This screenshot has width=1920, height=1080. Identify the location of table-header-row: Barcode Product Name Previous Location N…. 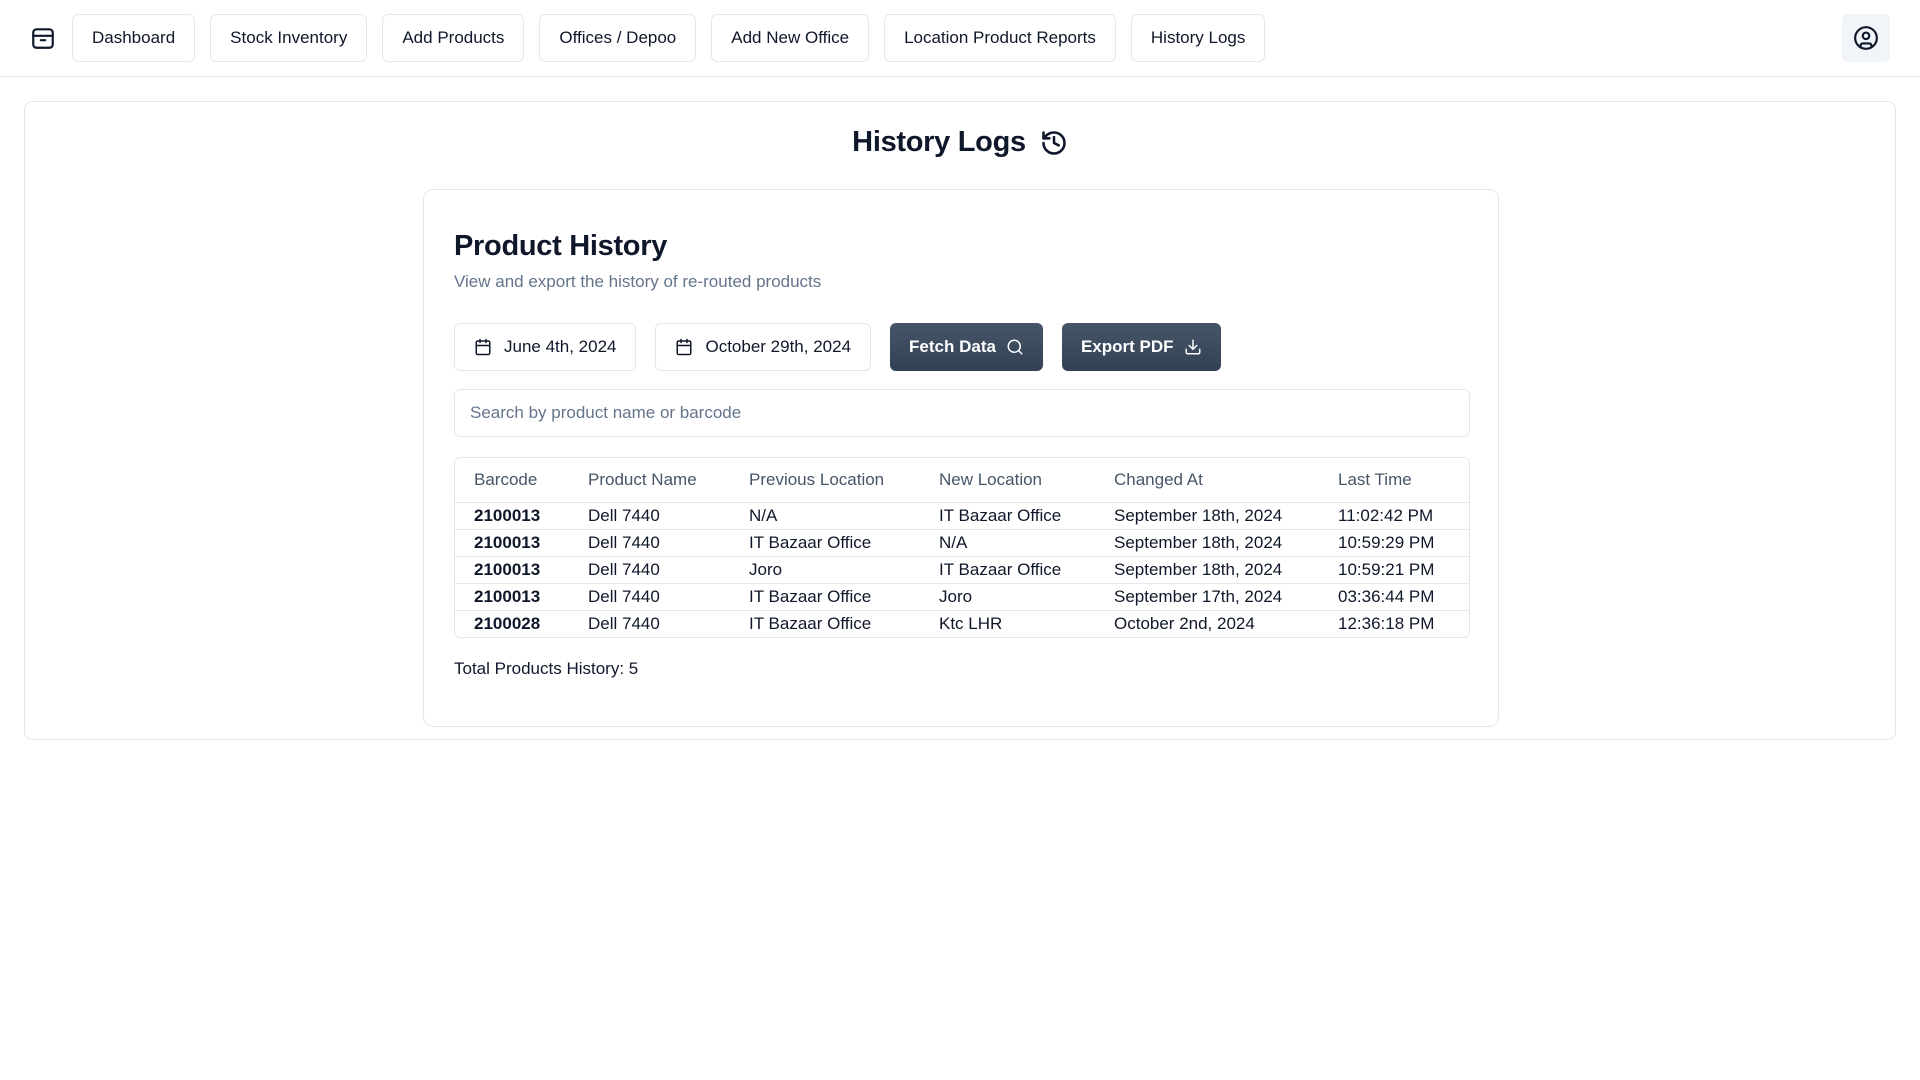
(962, 480).